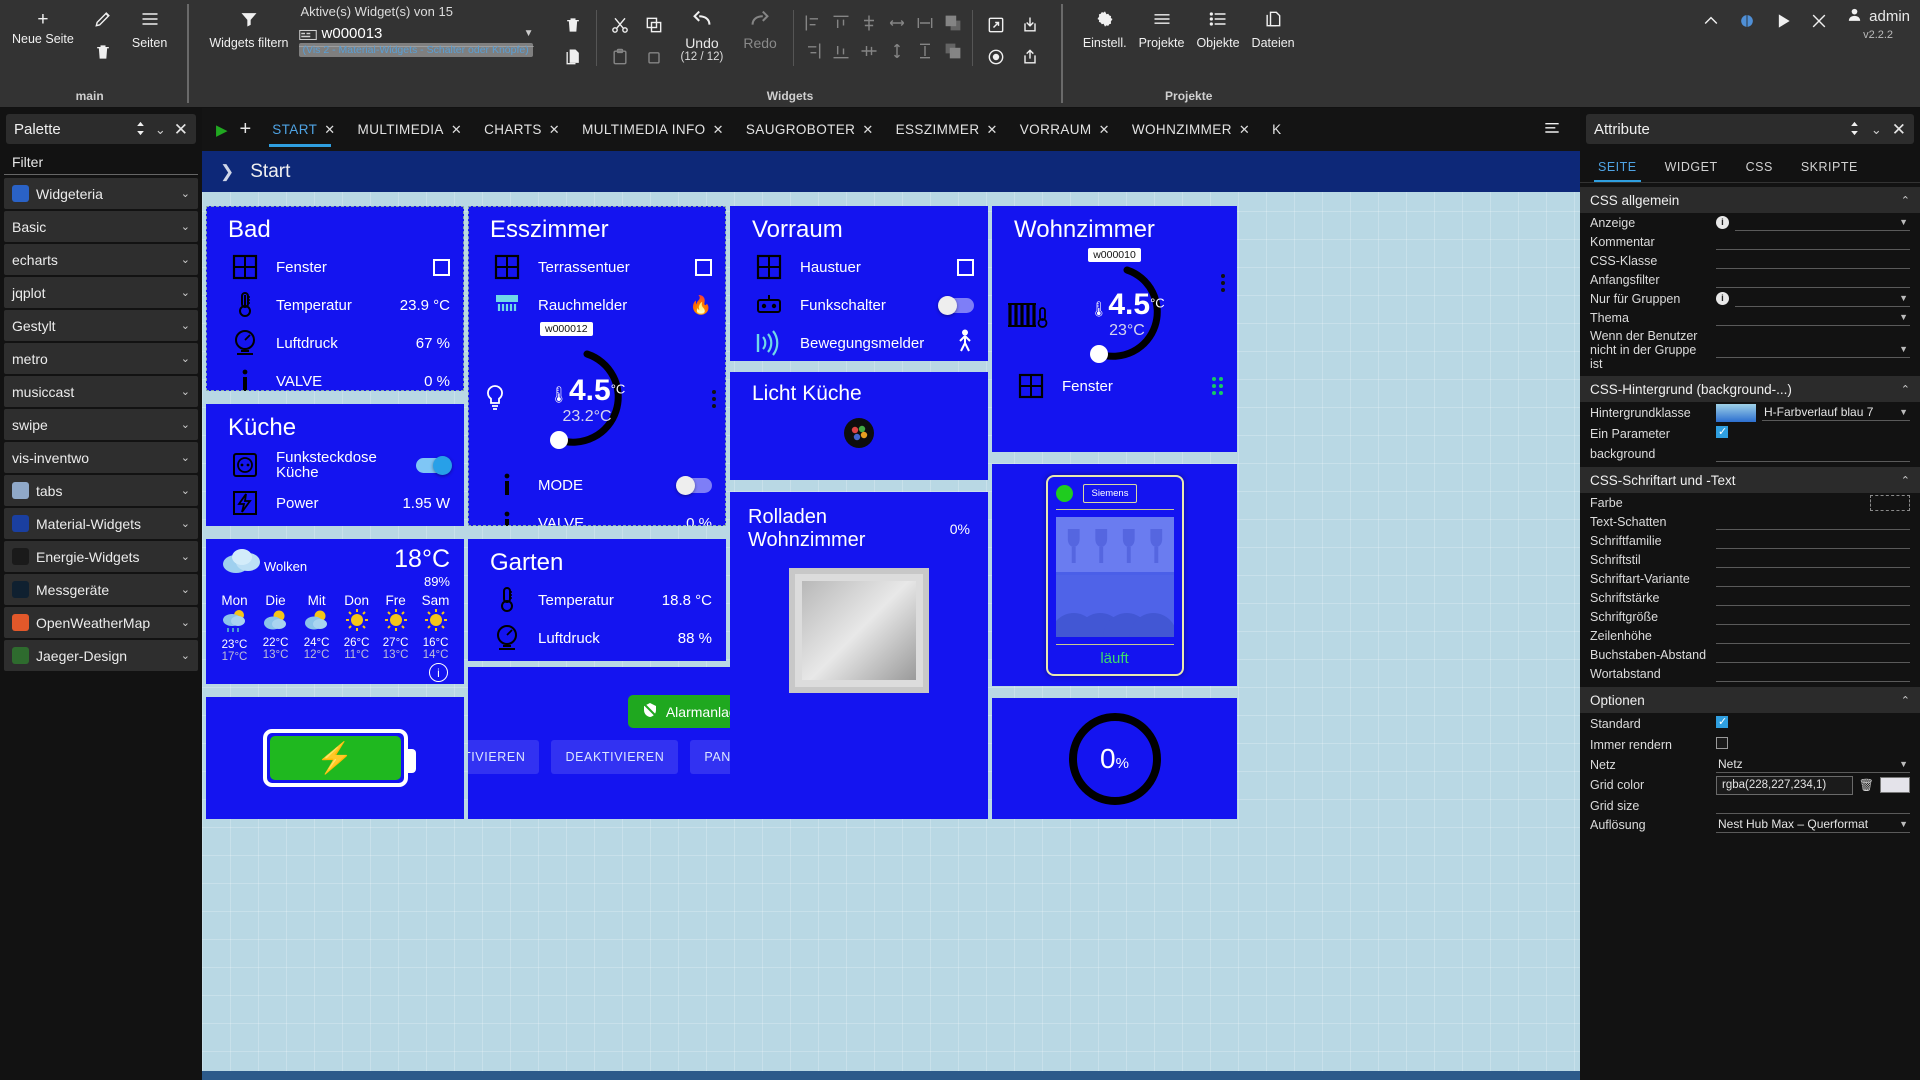 Image resolution: width=1920 pixels, height=1080 pixels. Describe the element at coordinates (925, 51) in the screenshot. I see `equal-height-icon` at that location.